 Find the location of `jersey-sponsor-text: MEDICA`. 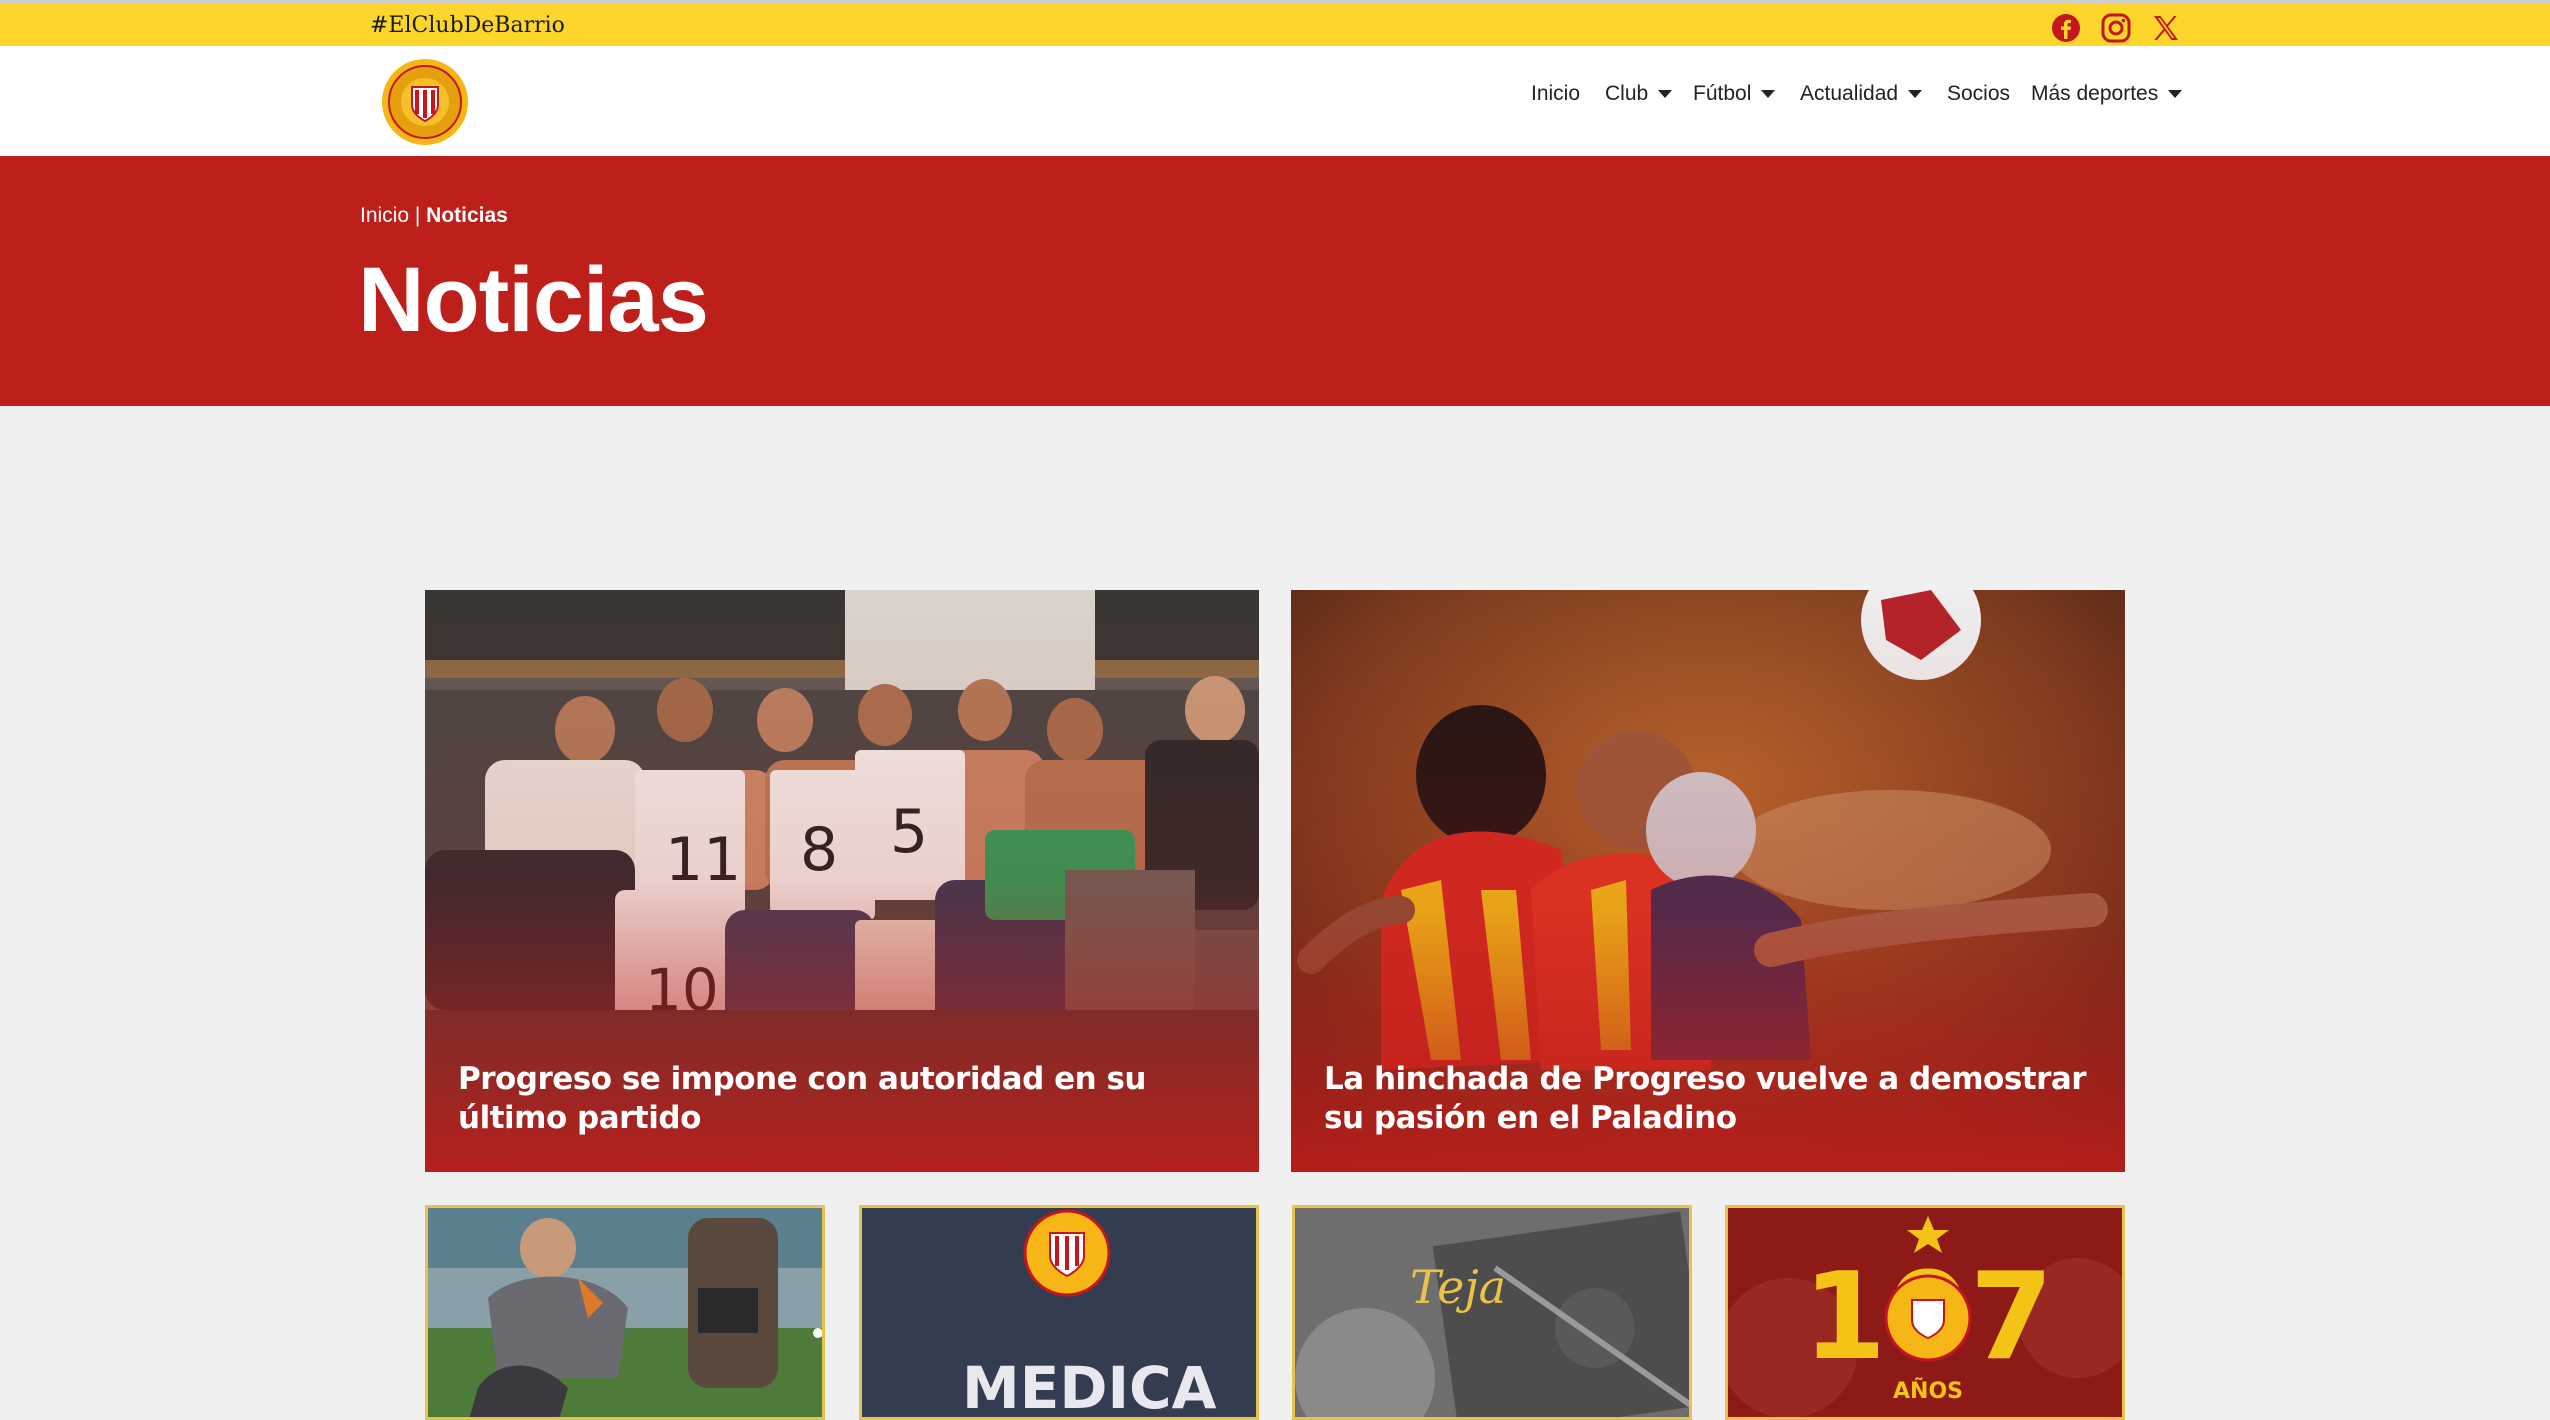

jersey-sponsor-text: MEDICA is located at coordinates (1089, 1387).